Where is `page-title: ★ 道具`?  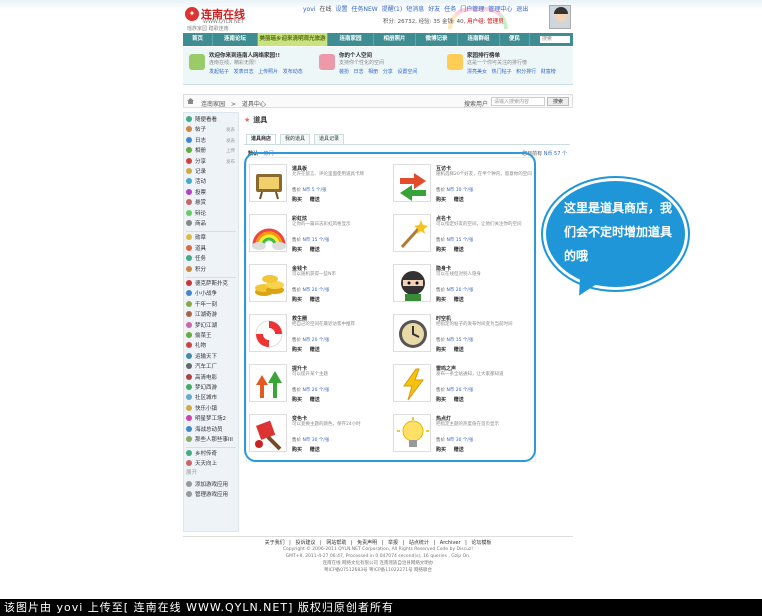
page-title: ★ 道具 is located at coordinates (255, 120).